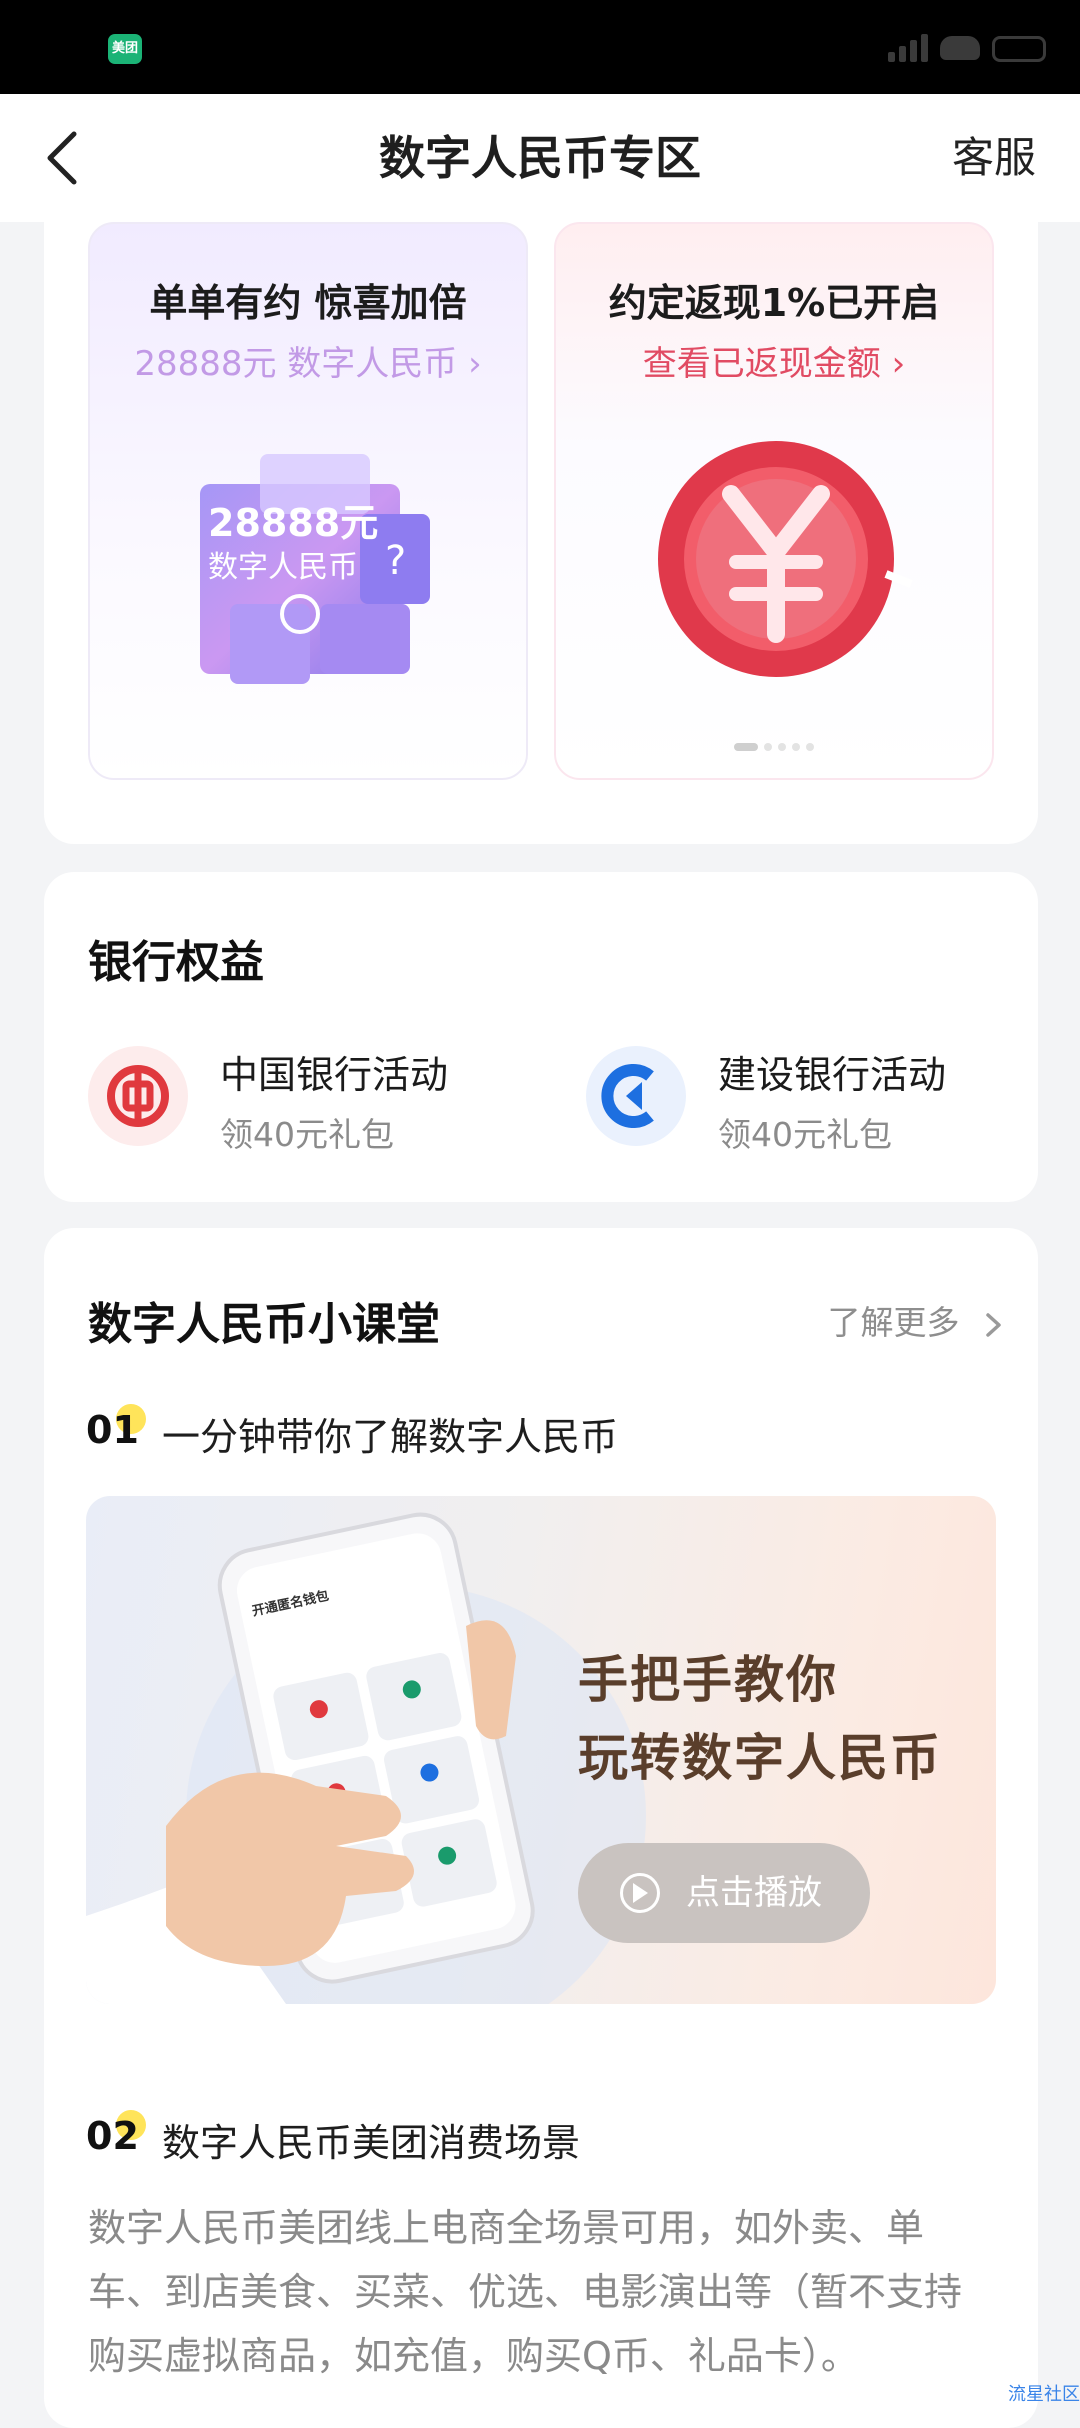 This screenshot has width=1080, height=2428. What do you see at coordinates (993, 1324) in the screenshot?
I see `chevron-right-icon` at bounding box center [993, 1324].